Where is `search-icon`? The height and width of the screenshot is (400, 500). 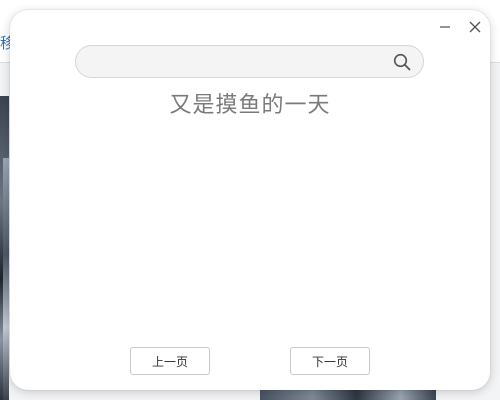 search-icon is located at coordinates (402, 62).